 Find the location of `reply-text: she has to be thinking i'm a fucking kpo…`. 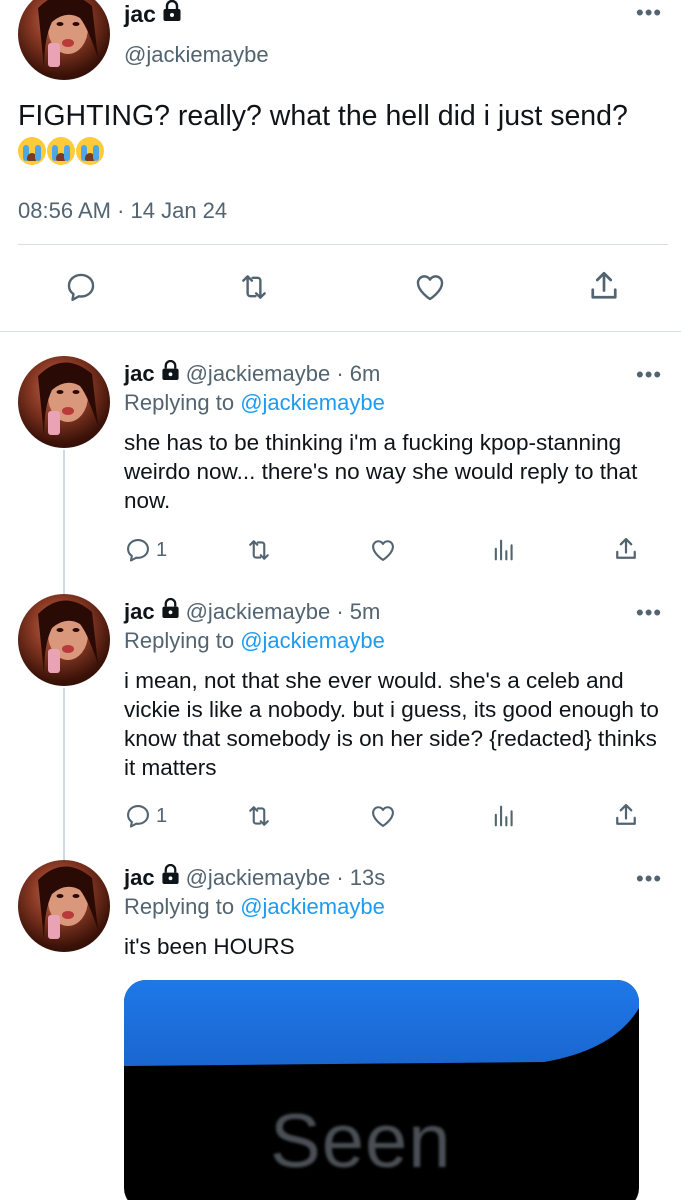

reply-text: she has to be thinking i'm a fucking kpo… is located at coordinates (381, 471).